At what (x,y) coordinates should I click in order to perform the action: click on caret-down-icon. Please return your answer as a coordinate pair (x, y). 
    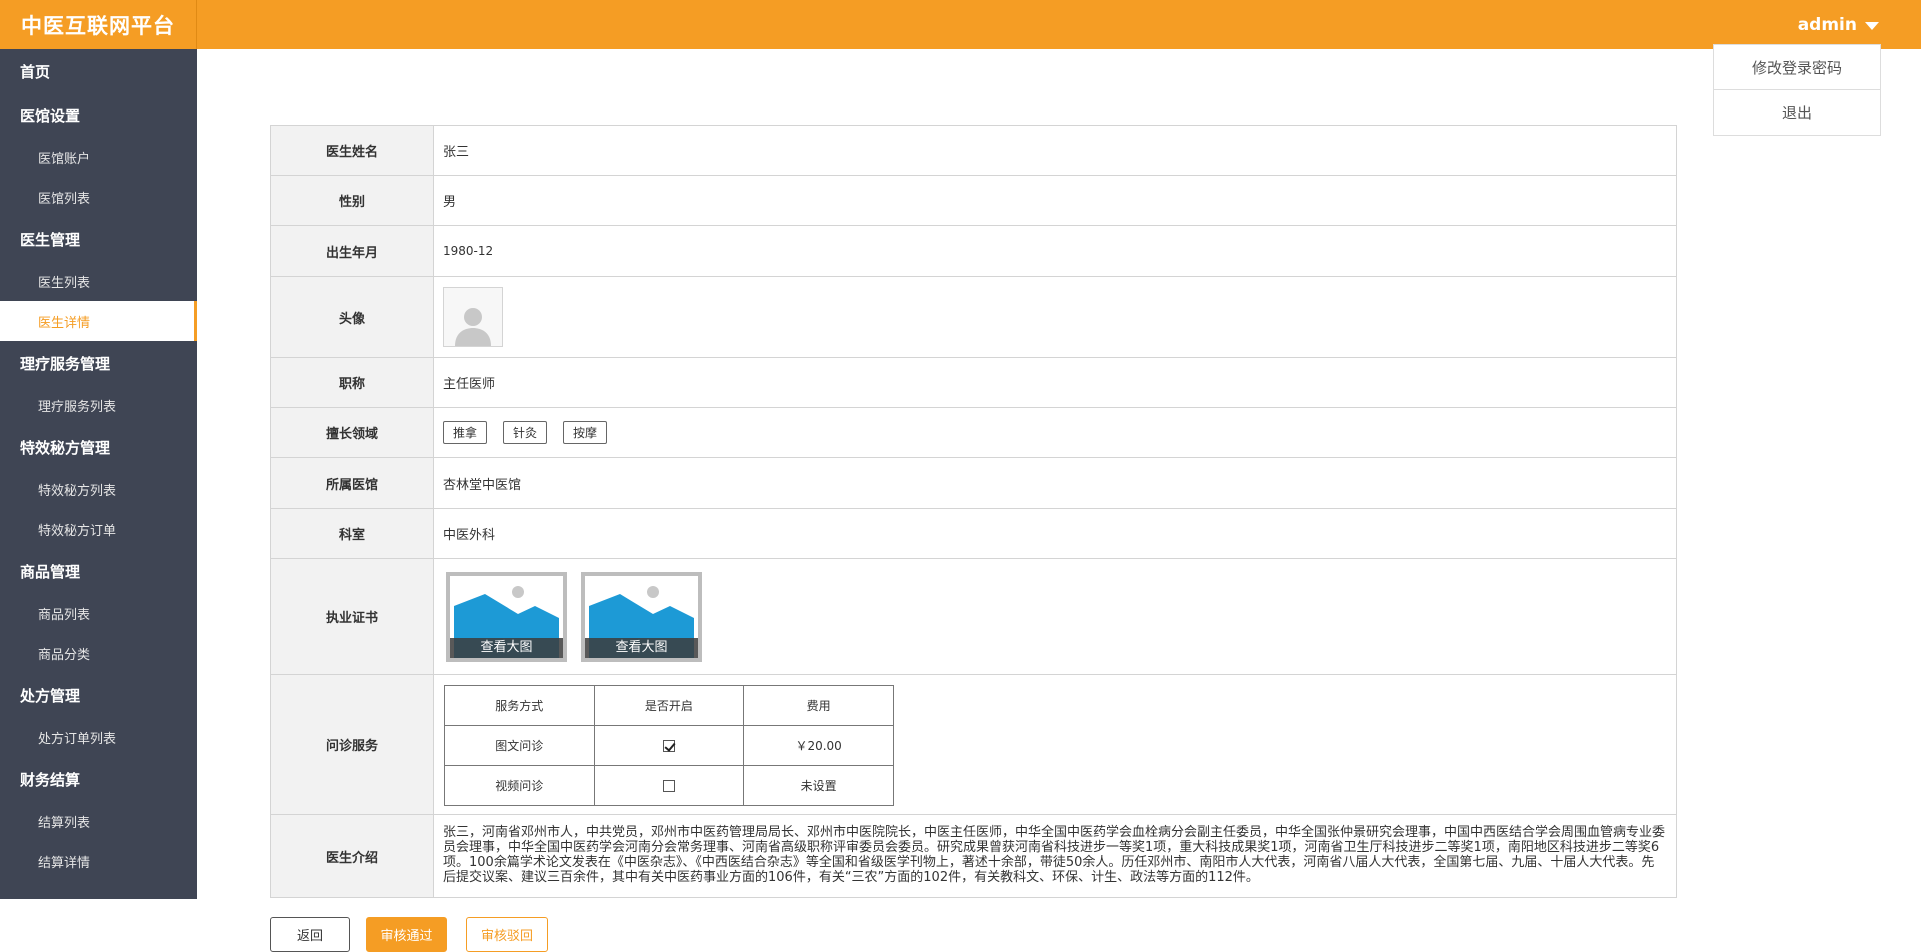
    Looking at the image, I should click on (1872, 26).